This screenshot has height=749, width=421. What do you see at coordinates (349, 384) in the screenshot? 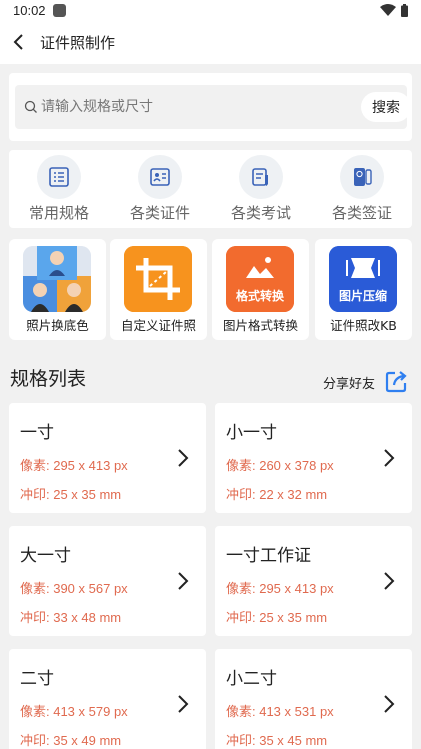
I see `share-label: 分享好友` at bounding box center [349, 384].